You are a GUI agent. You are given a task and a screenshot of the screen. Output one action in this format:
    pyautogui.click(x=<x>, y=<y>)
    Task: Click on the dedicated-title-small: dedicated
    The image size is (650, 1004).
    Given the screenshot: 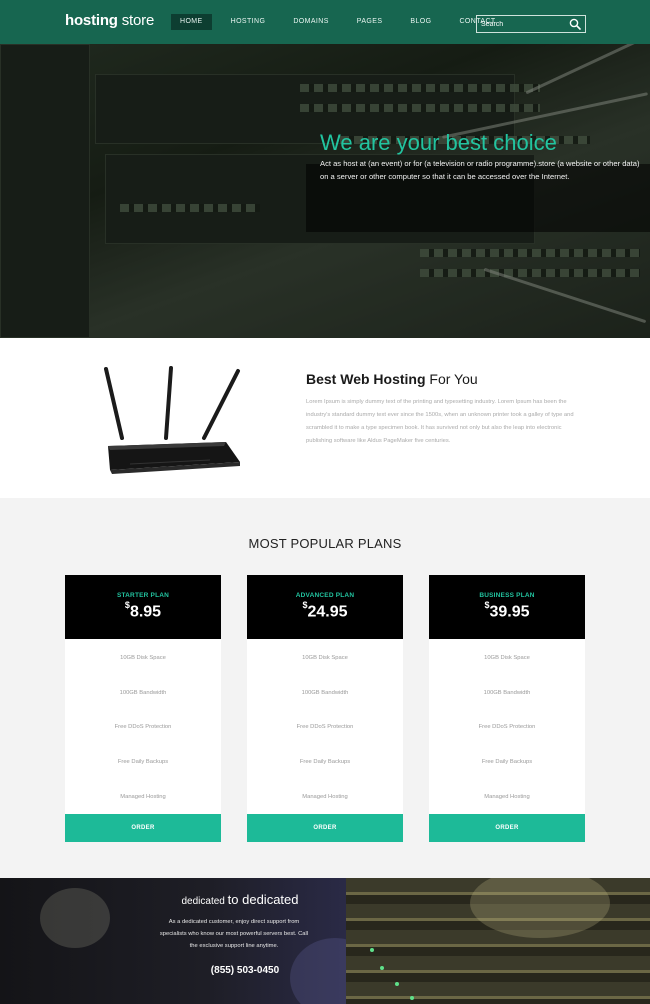 What is the action you would take?
    pyautogui.click(x=203, y=901)
    